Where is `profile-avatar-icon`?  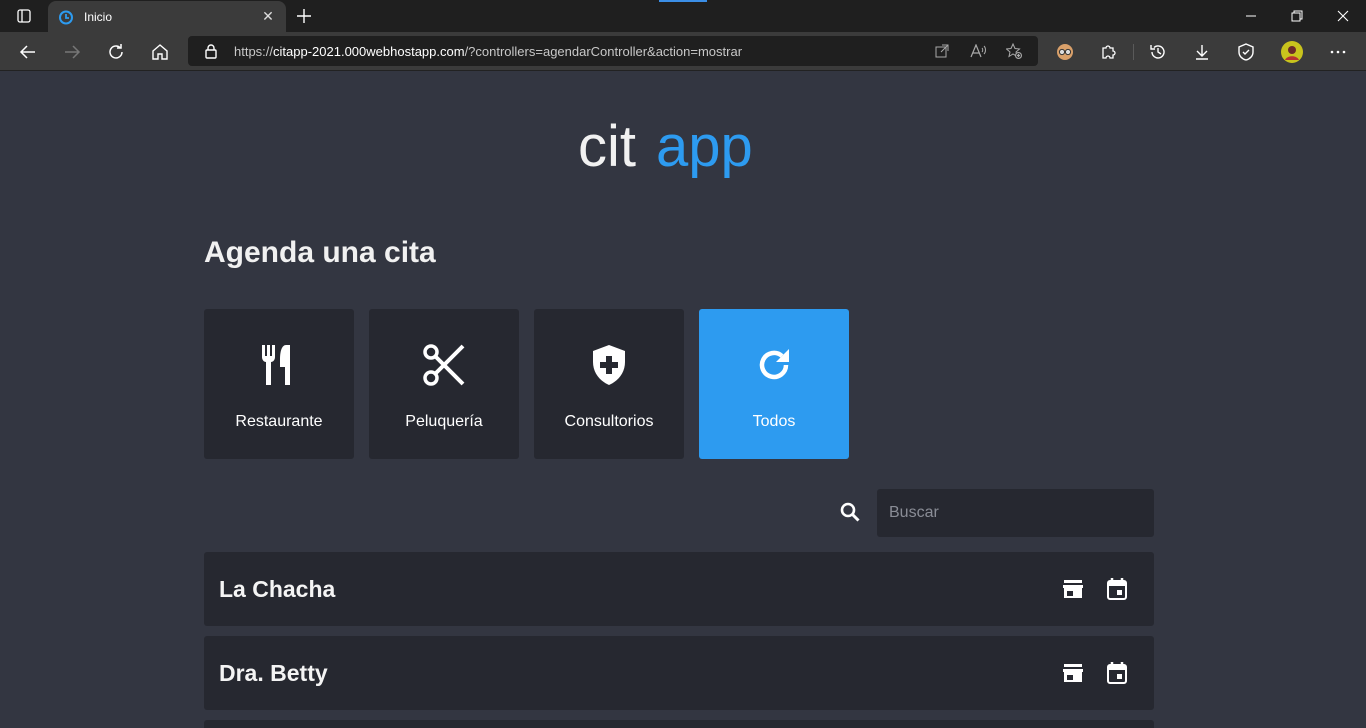
profile-avatar-icon is located at coordinates (1292, 52).